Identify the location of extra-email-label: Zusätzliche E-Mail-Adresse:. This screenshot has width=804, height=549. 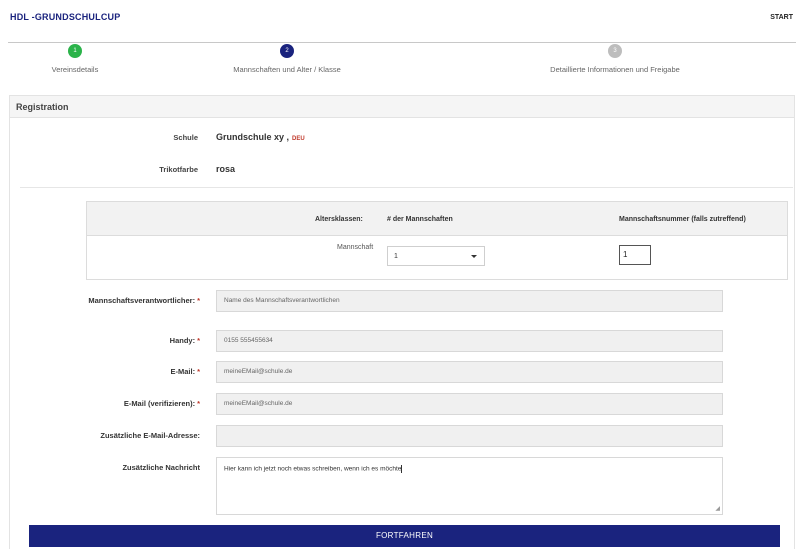
(150, 435).